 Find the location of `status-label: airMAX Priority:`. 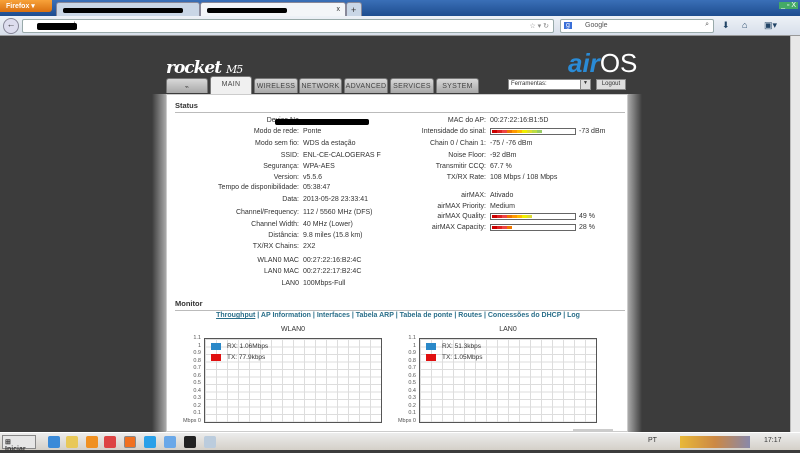

status-label: airMAX Priority: is located at coordinates (461, 206).